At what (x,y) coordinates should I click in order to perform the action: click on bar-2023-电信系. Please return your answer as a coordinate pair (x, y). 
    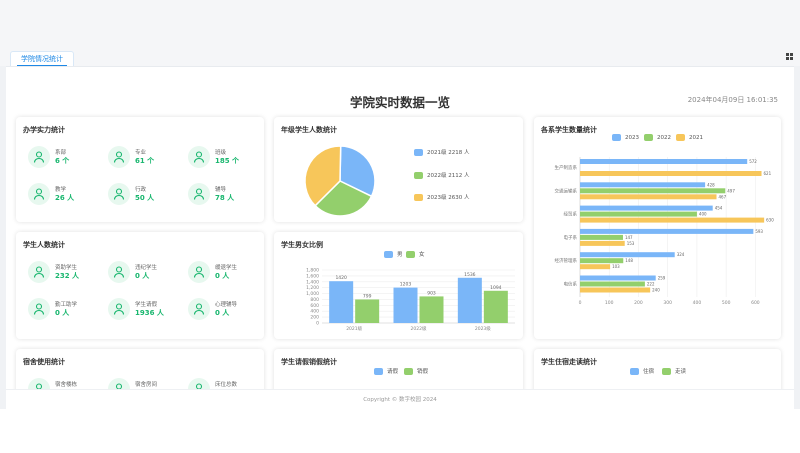
    Looking at the image, I should click on (618, 278).